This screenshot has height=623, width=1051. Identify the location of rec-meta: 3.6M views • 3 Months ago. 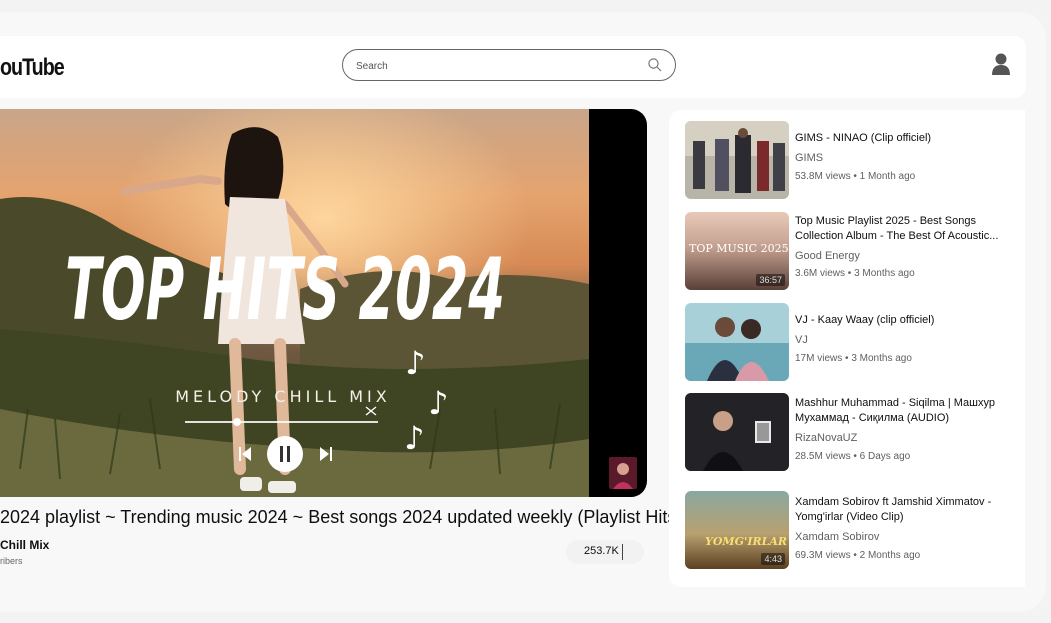
(855, 273).